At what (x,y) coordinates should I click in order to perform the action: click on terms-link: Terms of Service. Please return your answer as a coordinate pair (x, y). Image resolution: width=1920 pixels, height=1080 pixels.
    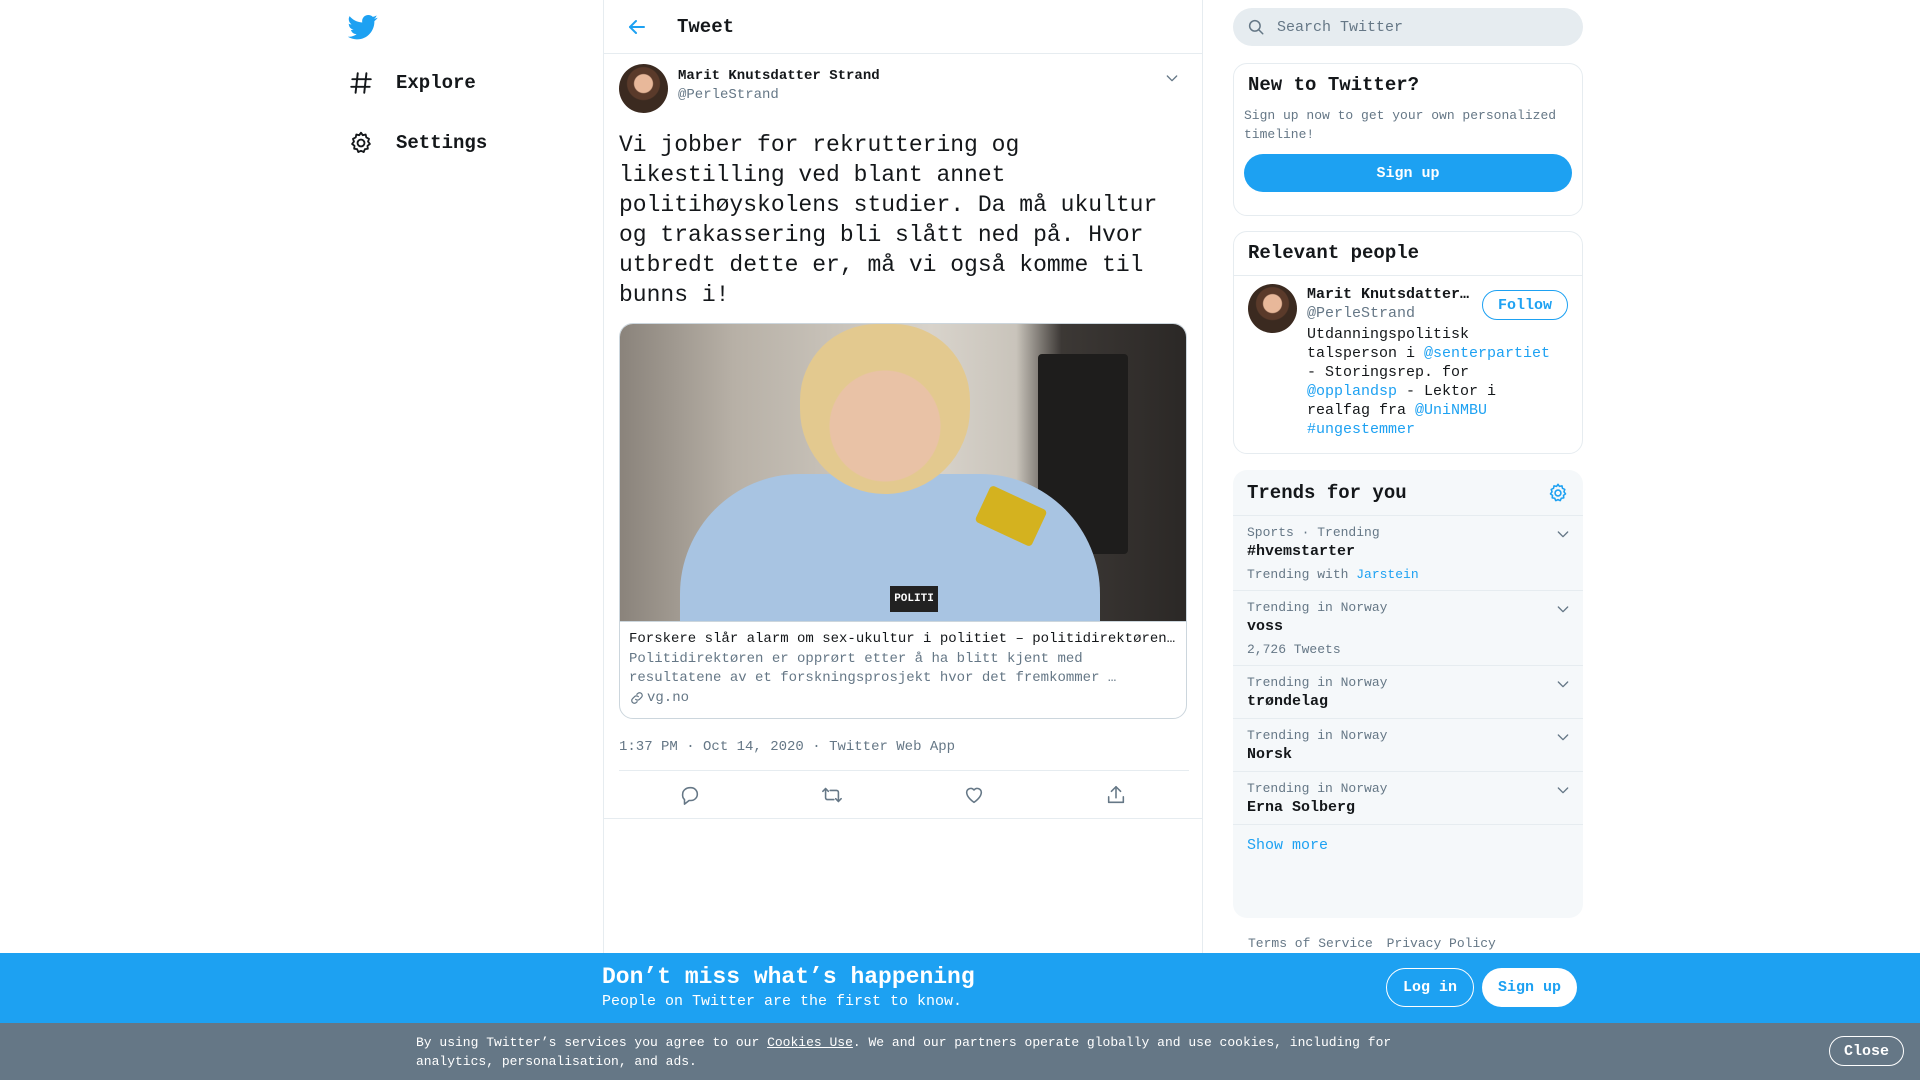
    Looking at the image, I should click on (1310, 943).